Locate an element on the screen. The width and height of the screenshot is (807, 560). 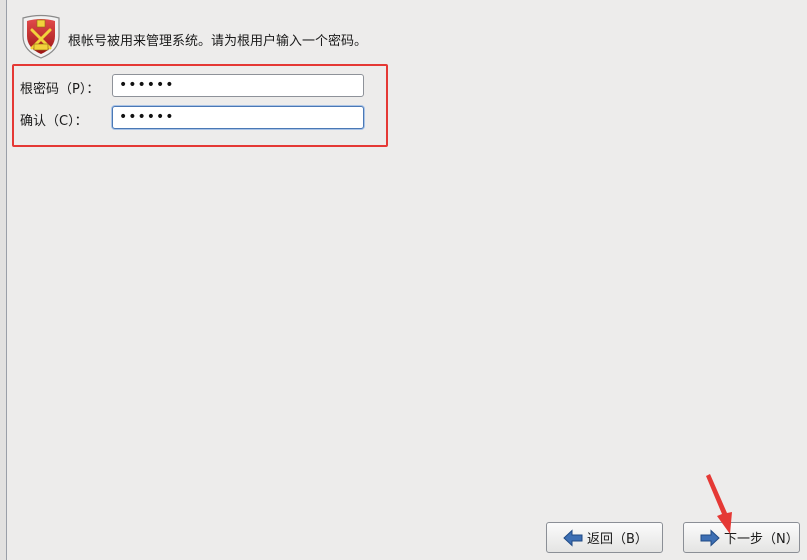
page-description: 根帐号被用来管理系统。请为根用户输入一个密码。 is located at coordinates (218, 41).